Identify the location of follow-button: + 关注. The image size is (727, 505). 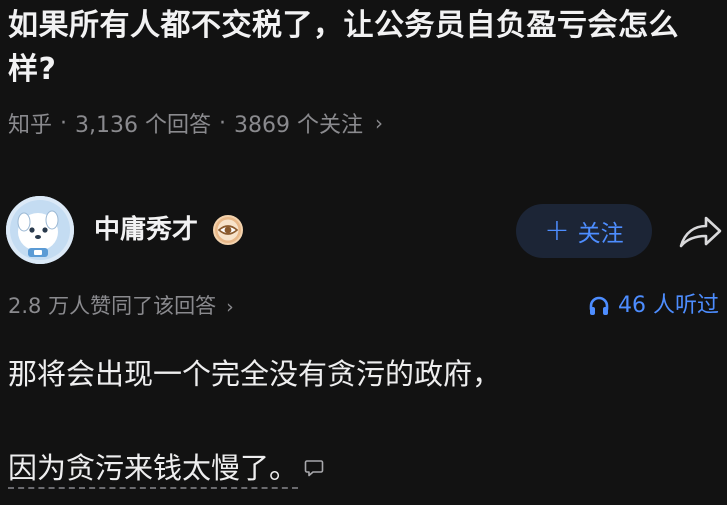
(584, 231).